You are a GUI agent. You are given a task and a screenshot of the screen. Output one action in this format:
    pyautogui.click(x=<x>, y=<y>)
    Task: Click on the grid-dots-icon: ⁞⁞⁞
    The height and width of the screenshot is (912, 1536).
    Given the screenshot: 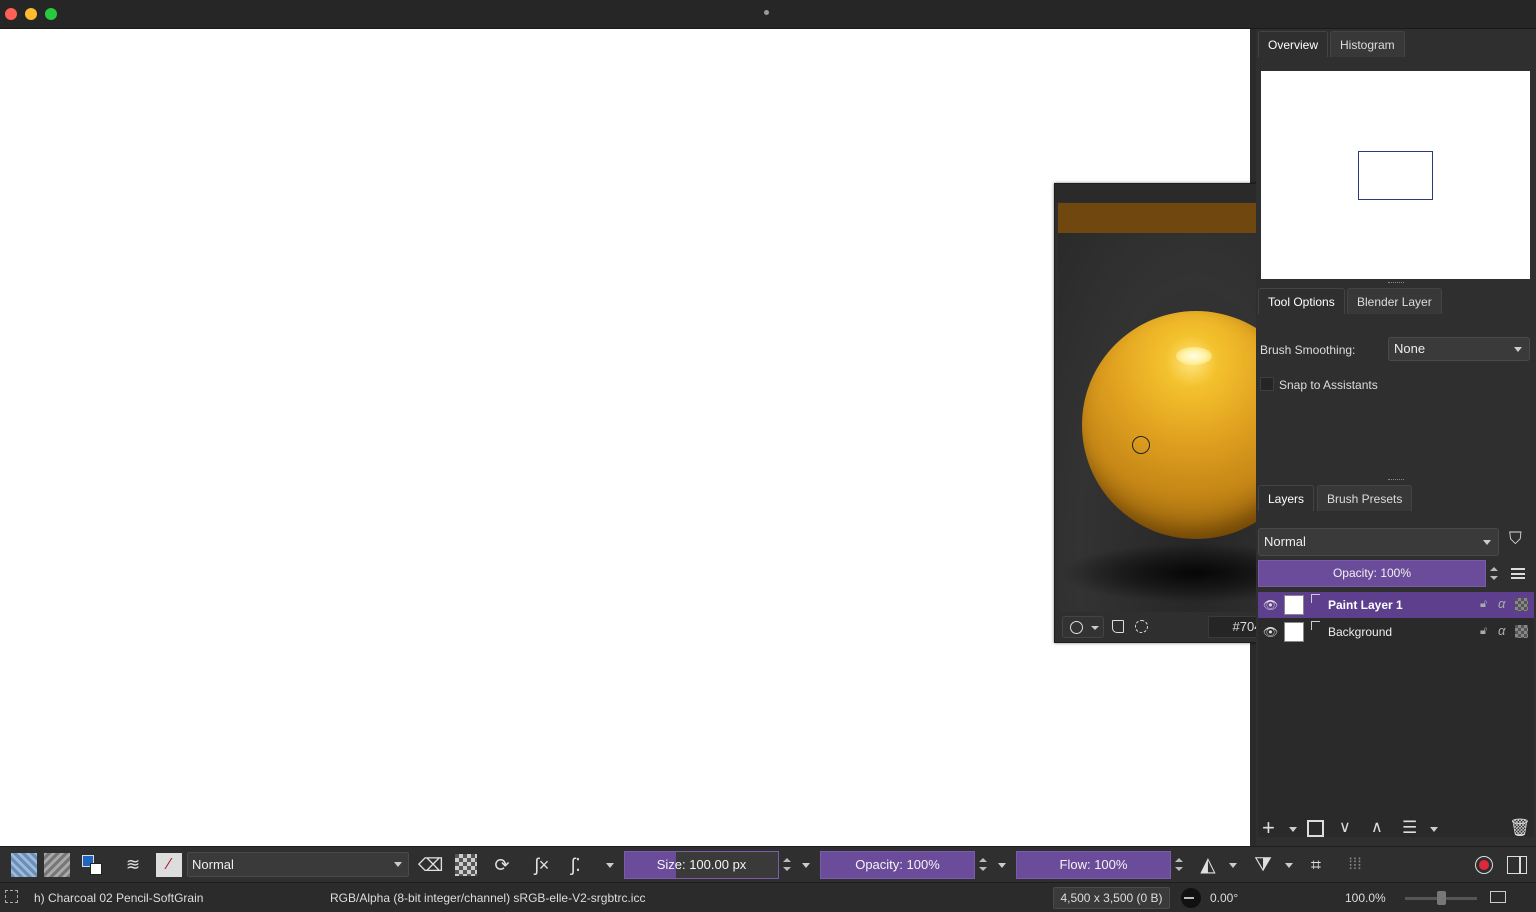 What is the action you would take?
    pyautogui.click(x=1355, y=865)
    